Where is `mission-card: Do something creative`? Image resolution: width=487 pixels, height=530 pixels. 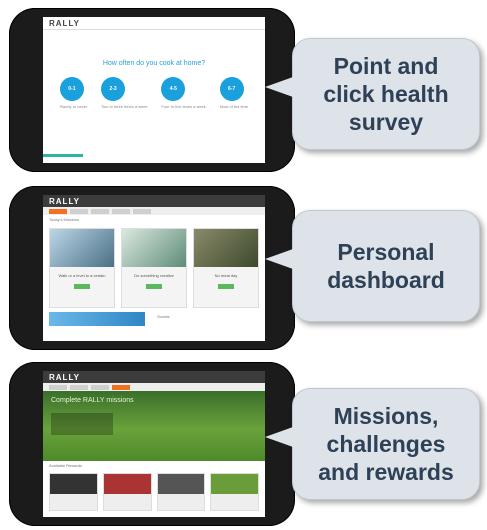
mission-card: Do something creative is located at coordinates (154, 268).